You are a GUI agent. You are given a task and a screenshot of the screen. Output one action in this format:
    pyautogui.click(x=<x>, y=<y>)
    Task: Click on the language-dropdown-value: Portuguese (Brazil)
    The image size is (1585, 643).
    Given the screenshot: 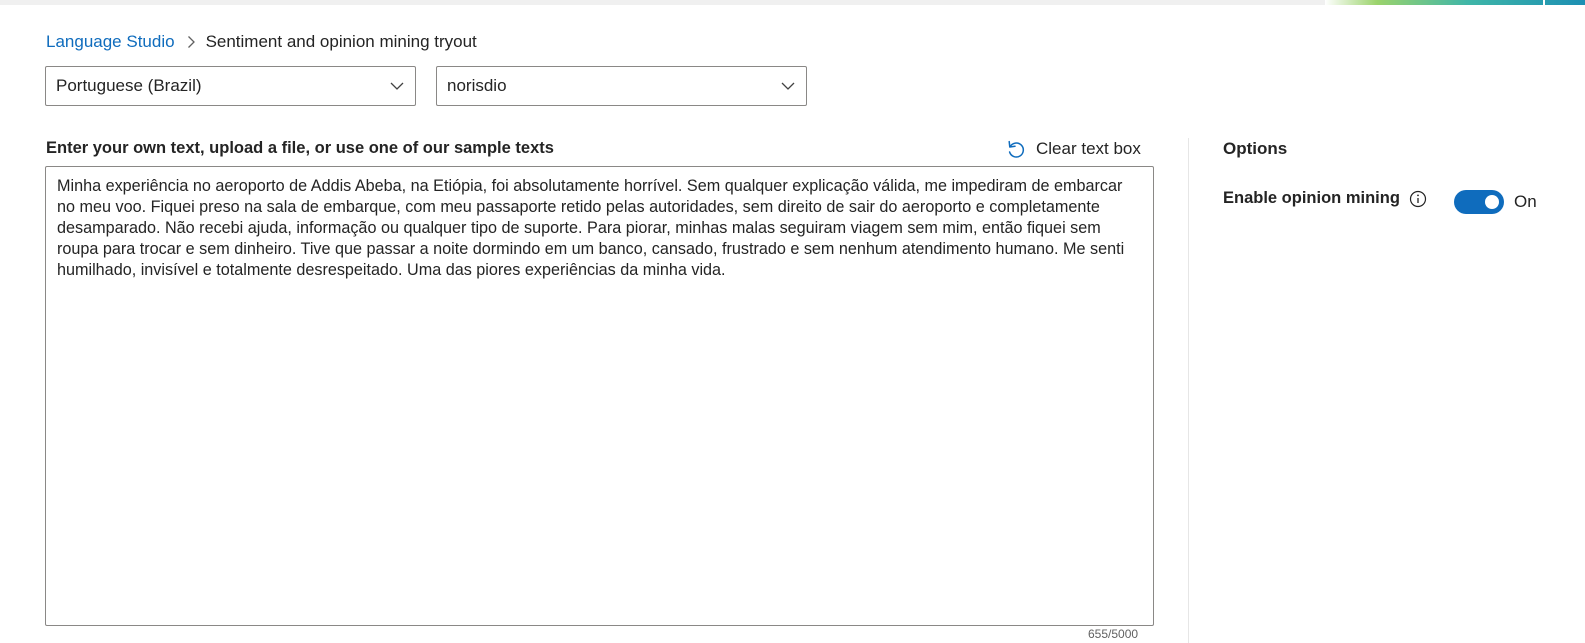 What is the action you would take?
    pyautogui.click(x=129, y=85)
    